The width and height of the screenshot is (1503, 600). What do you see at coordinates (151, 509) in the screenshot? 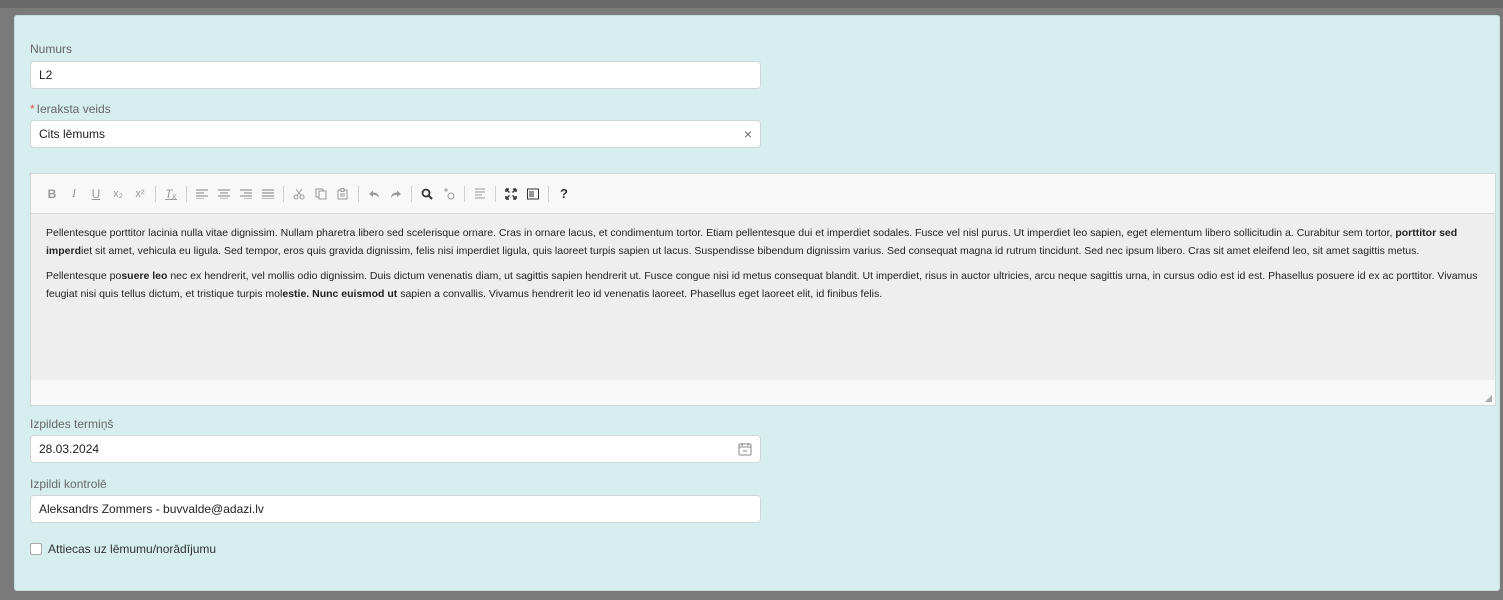
I see `controller-value: Aleksandrs Zommers - buvvalde@adazi.lv` at bounding box center [151, 509].